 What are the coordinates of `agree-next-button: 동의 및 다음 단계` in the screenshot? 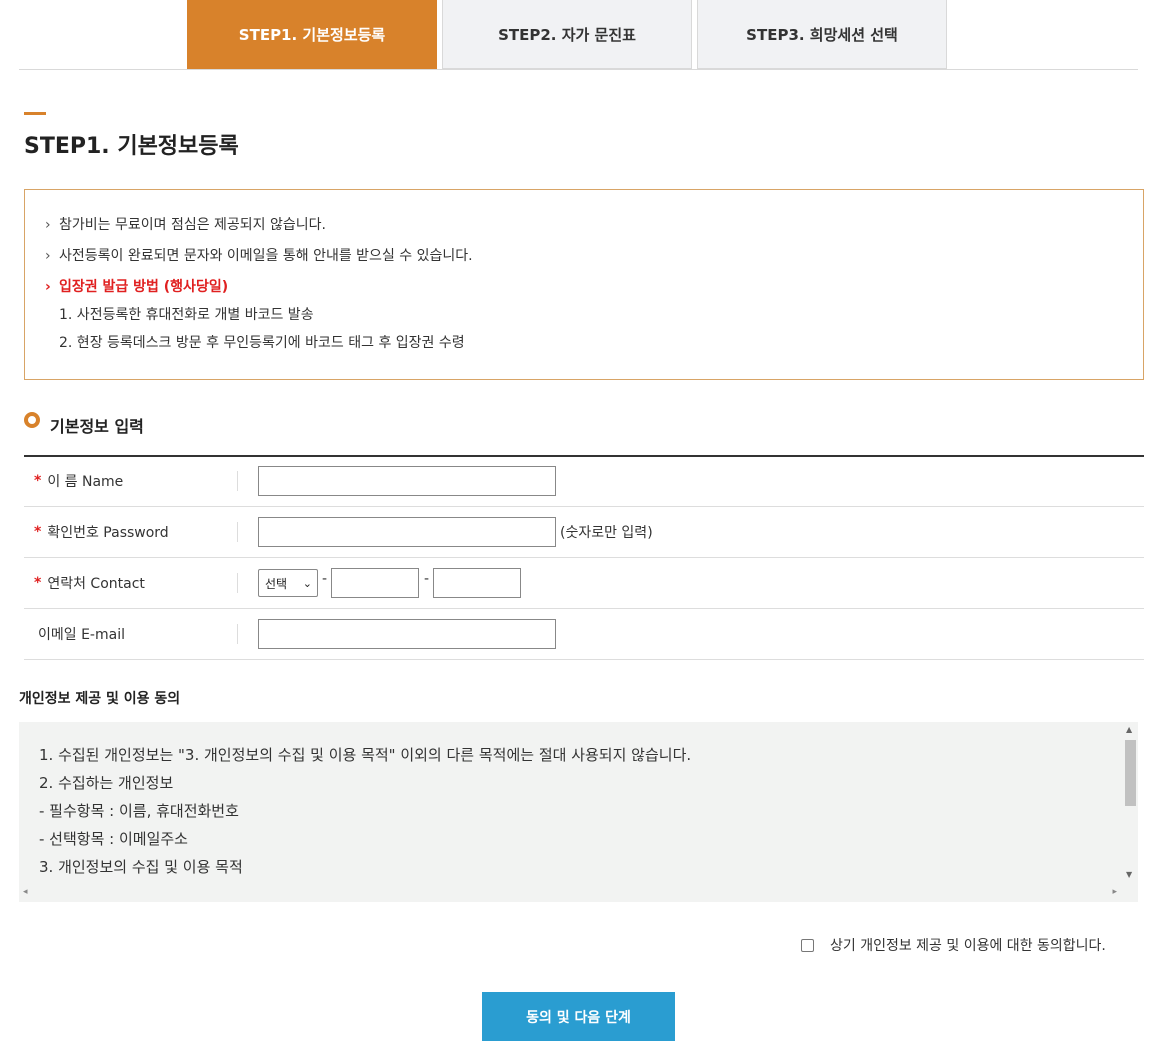 It's located at (578, 1016).